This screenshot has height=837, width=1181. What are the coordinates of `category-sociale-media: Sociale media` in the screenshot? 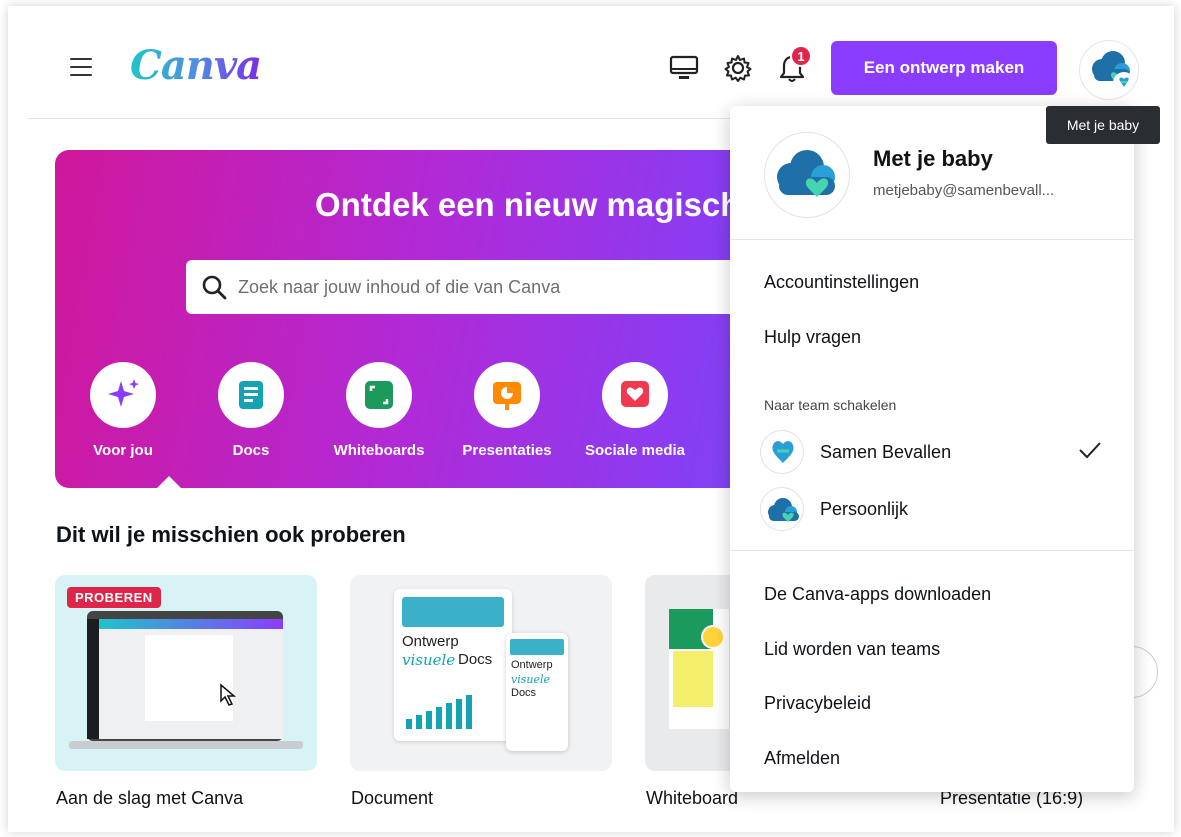 It's located at (635, 410).